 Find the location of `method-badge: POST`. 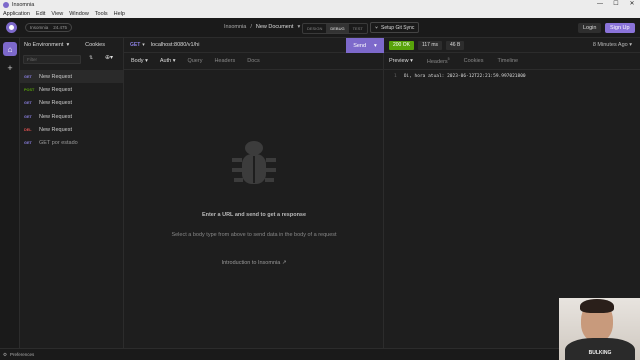

method-badge: POST is located at coordinates (29, 89).